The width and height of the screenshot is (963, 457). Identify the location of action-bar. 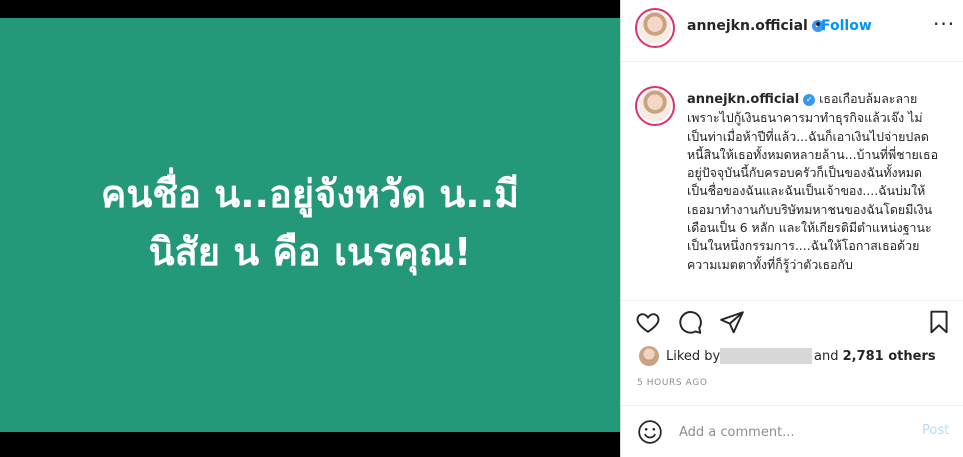
(792, 321).